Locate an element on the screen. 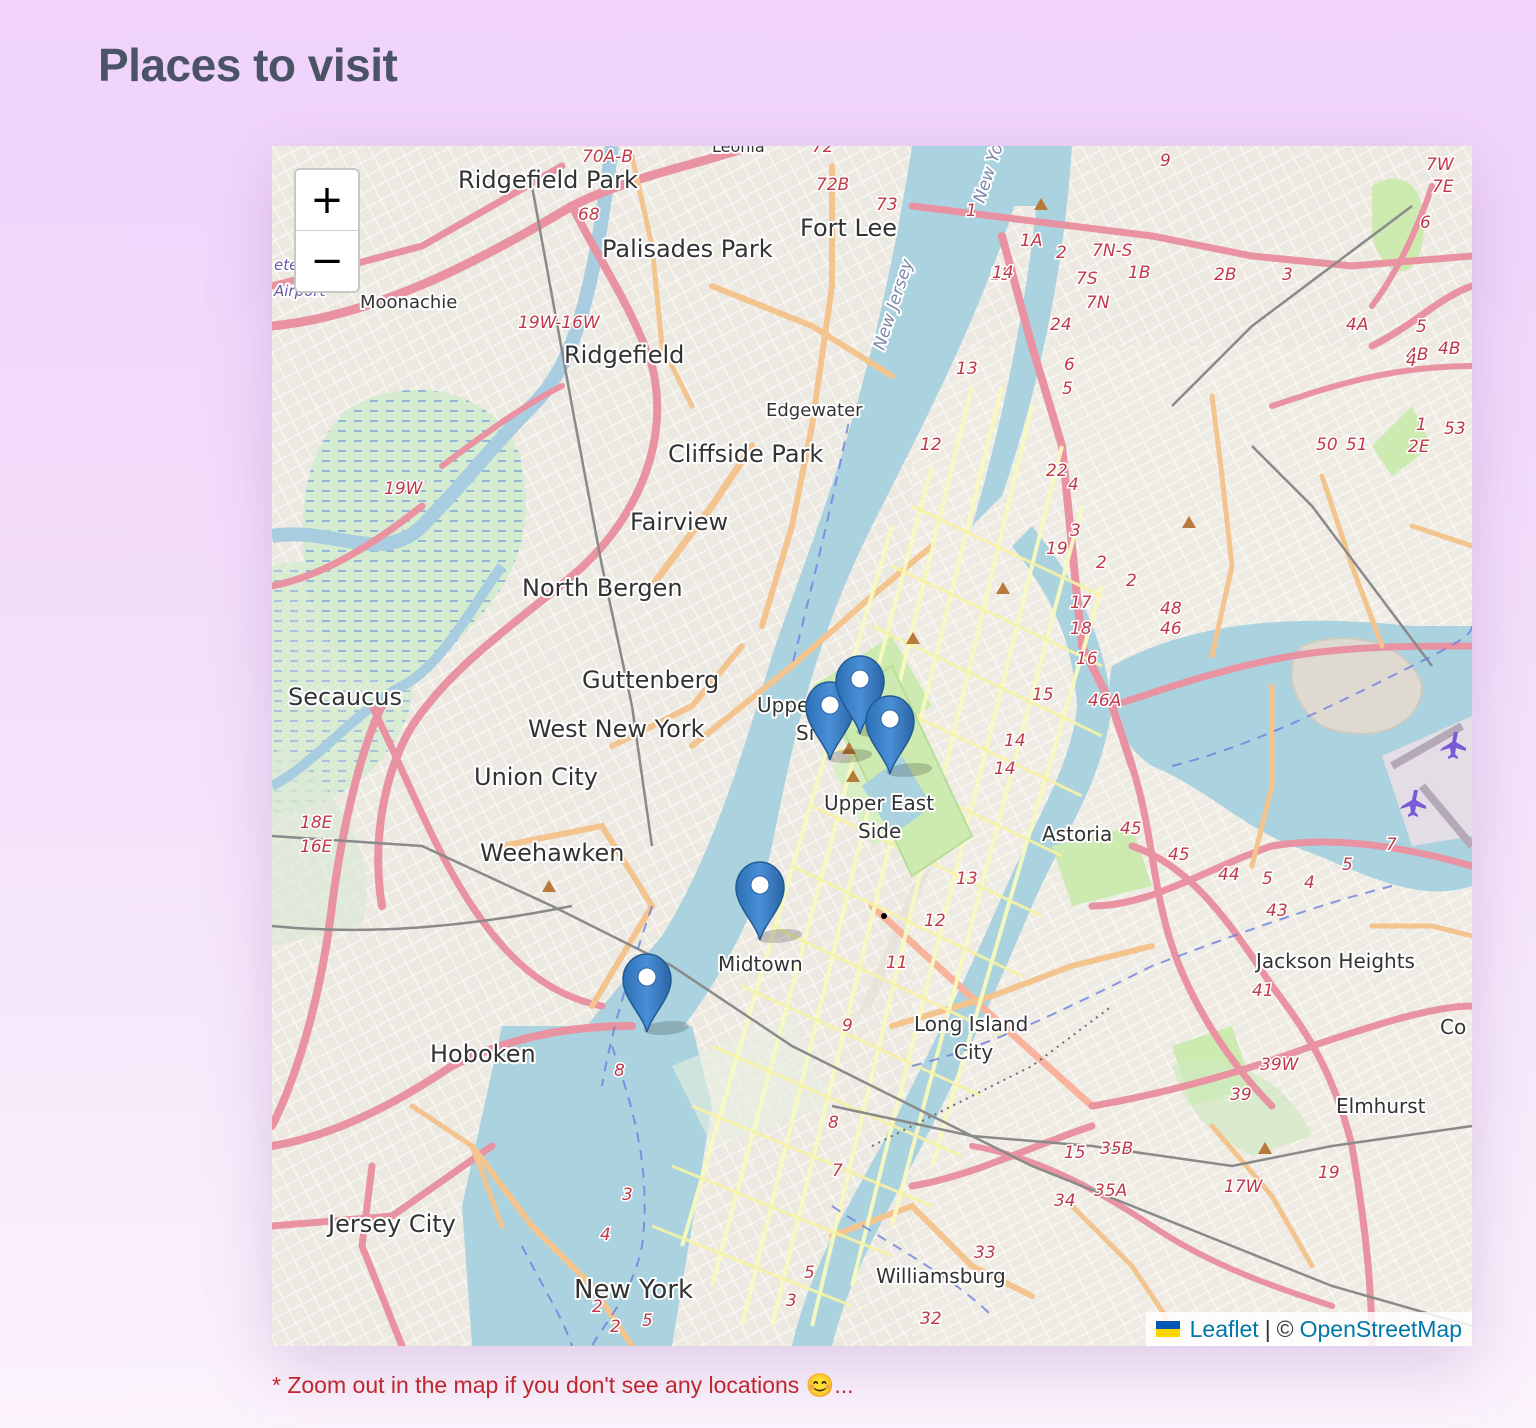 The height and width of the screenshot is (1428, 1536). place-label: Hoboken is located at coordinates (483, 1054).